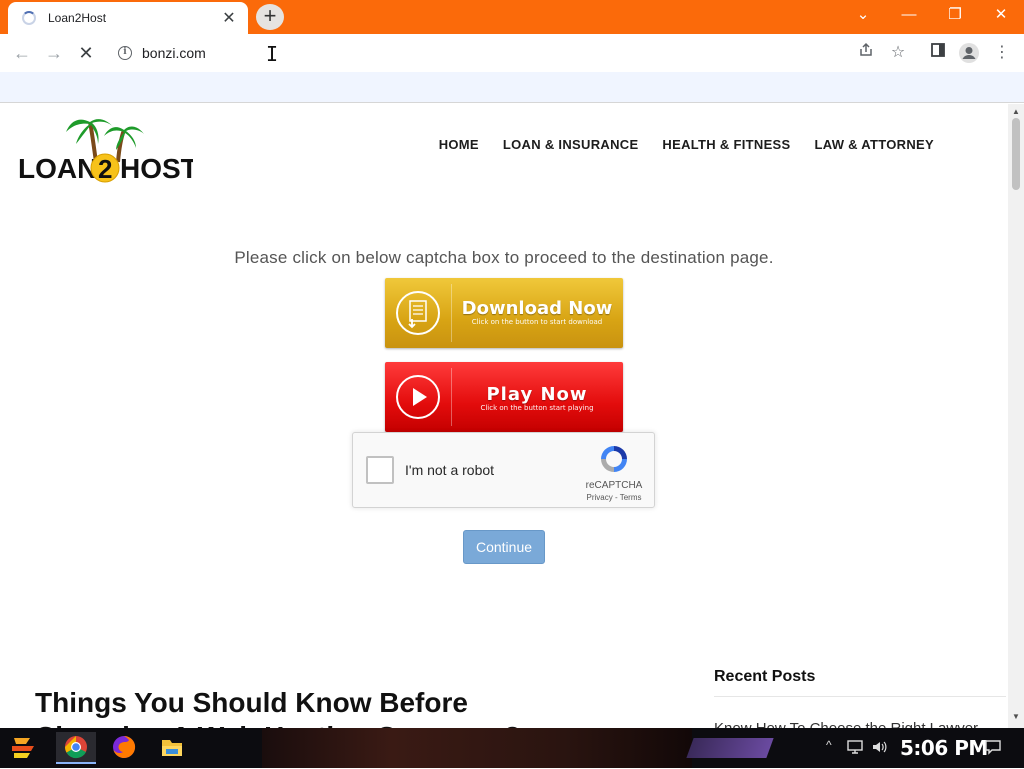 The width and height of the screenshot is (1024, 769). Describe the element at coordinates (879, 749) in the screenshot. I see `volume-icon` at that location.